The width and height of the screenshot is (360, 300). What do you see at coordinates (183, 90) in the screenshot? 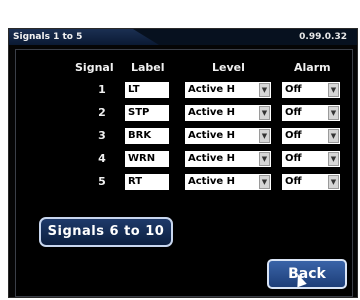
I see `signal-row-1: 1 LT Active H ▼ Off ▼` at bounding box center [183, 90].